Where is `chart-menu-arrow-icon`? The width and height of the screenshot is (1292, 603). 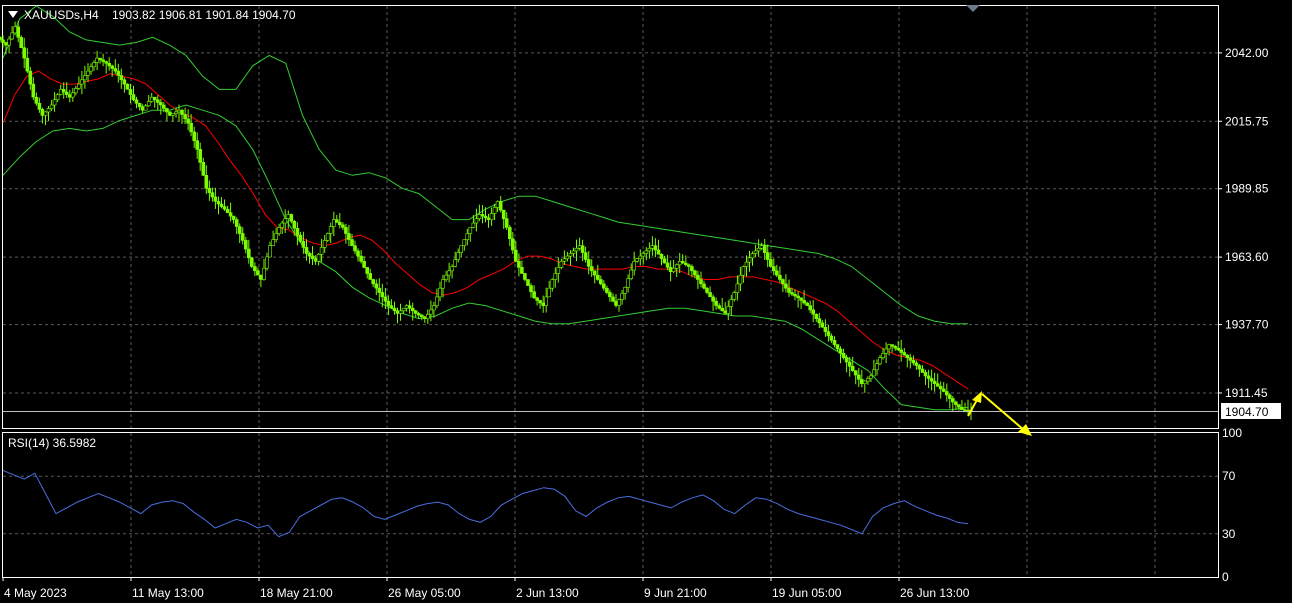
chart-menu-arrow-icon is located at coordinates (13, 14).